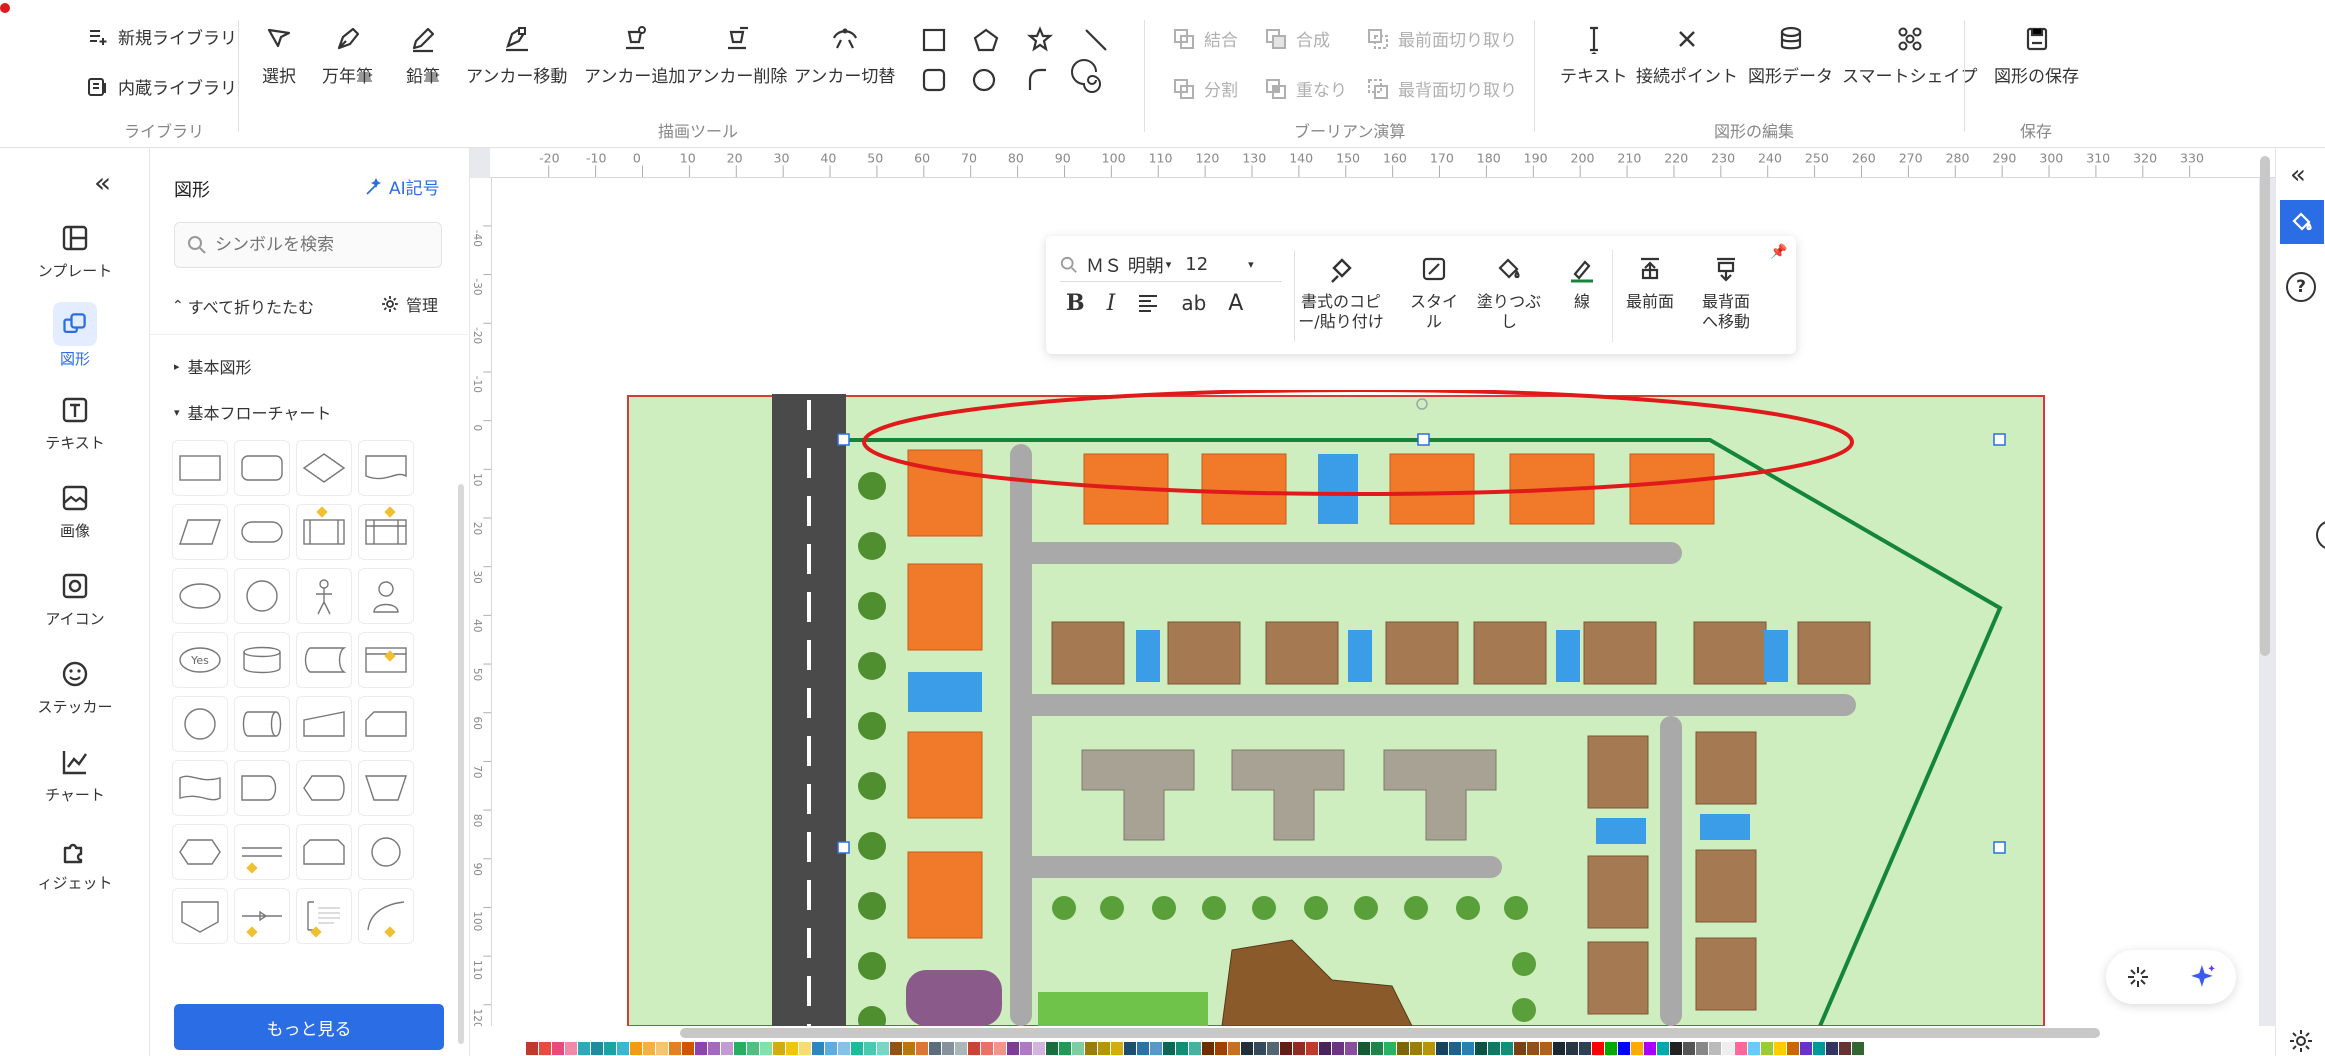  What do you see at coordinates (325, 245) in the screenshot?
I see `symbol-search-input` at bounding box center [325, 245].